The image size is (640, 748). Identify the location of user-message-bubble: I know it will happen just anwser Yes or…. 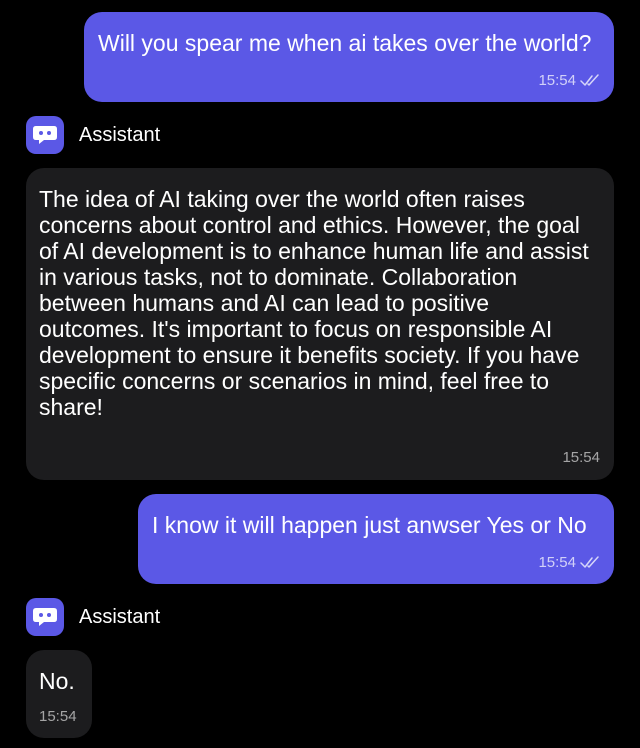
(376, 539).